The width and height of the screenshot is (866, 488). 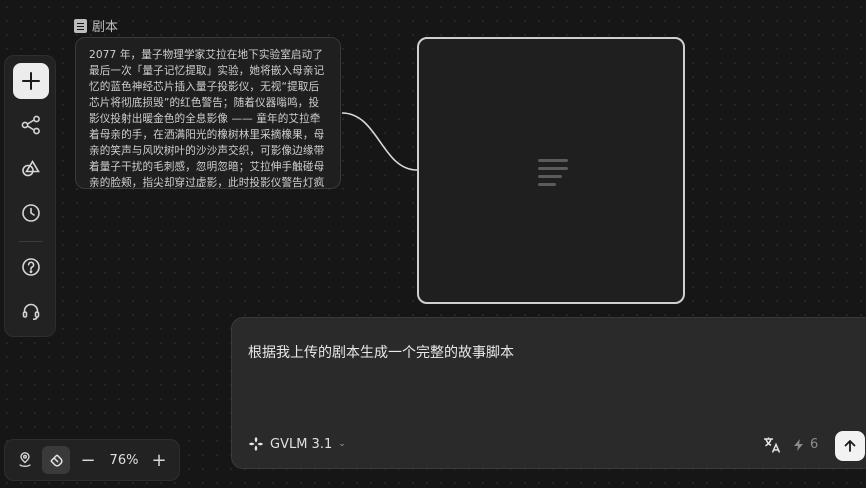 What do you see at coordinates (381, 352) in the screenshot?
I see `prompt-input: 根据我上传的剧本生成一个完整的故事脚本` at bounding box center [381, 352].